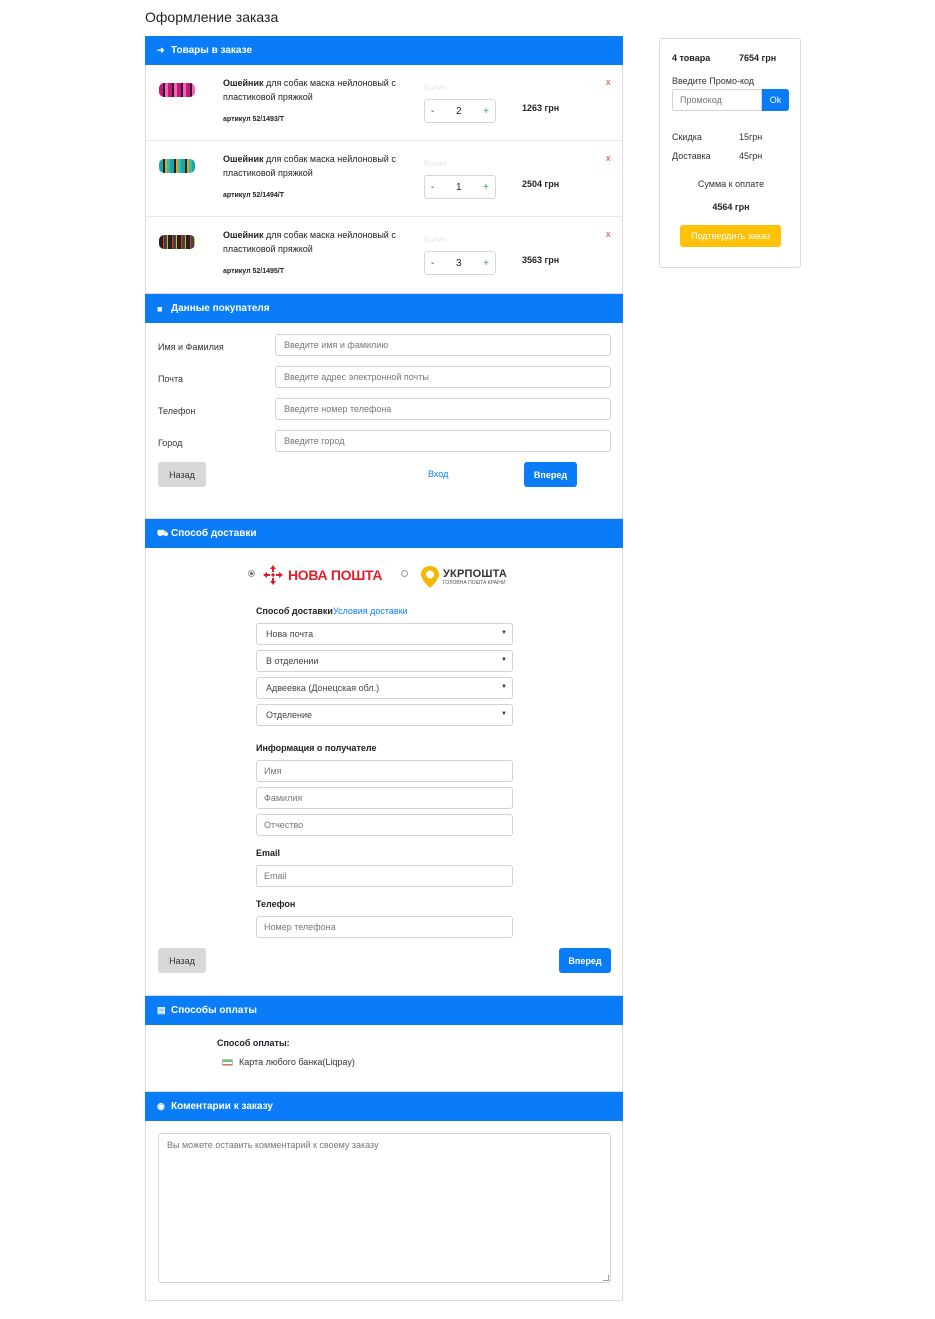 This screenshot has height=1319, width=935. Describe the element at coordinates (294, 611) in the screenshot. I see `delivery-method-text: Способ доставки` at that location.